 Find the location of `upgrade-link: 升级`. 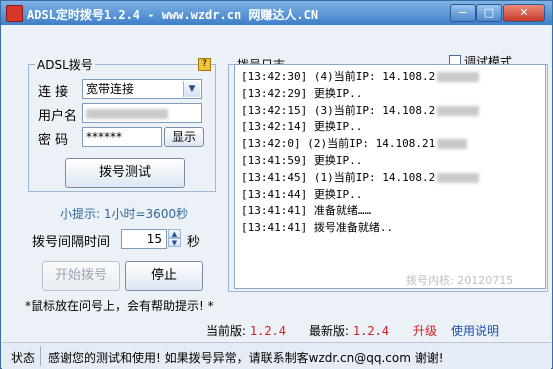

upgrade-link: 升级 is located at coordinates (425, 330).